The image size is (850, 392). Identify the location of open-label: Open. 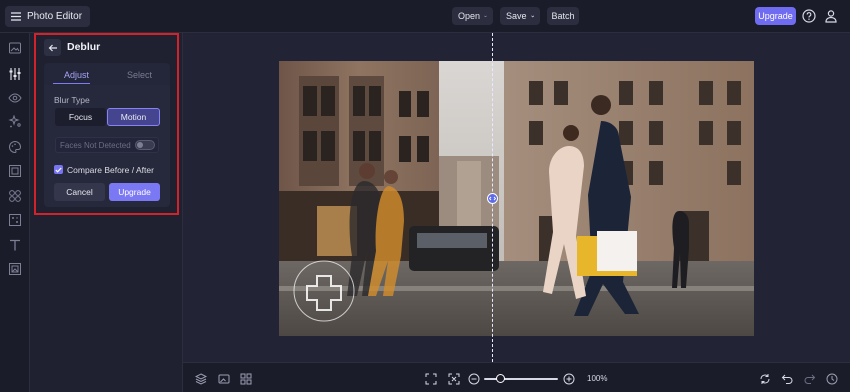
(469, 16).